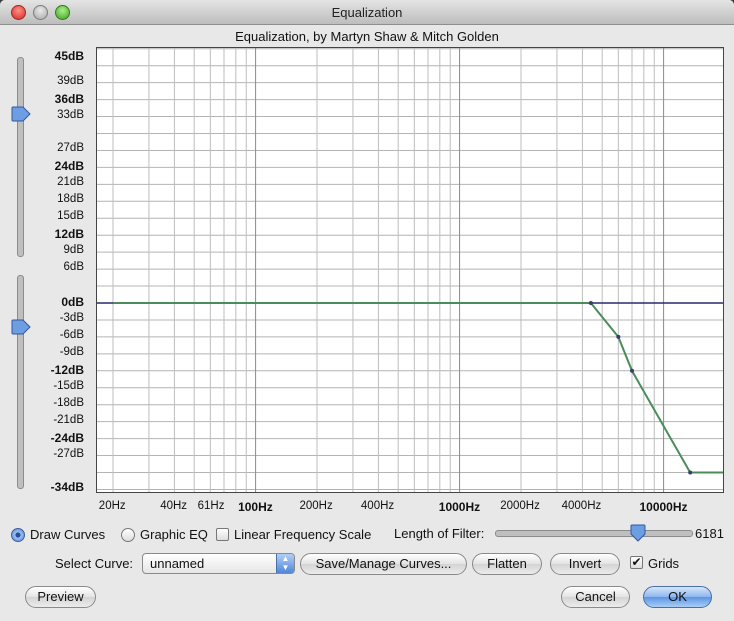  I want to click on length-of-filter-slider-thumb, so click(638, 533).